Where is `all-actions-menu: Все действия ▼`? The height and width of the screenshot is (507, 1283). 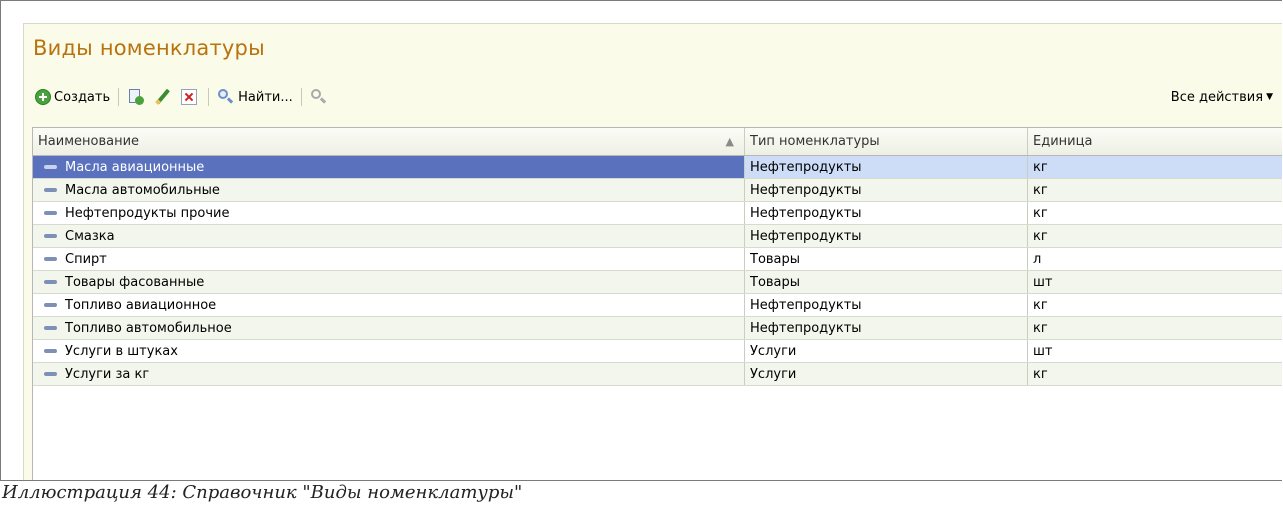
all-actions-menu: Все действия ▼ is located at coordinates (1222, 97).